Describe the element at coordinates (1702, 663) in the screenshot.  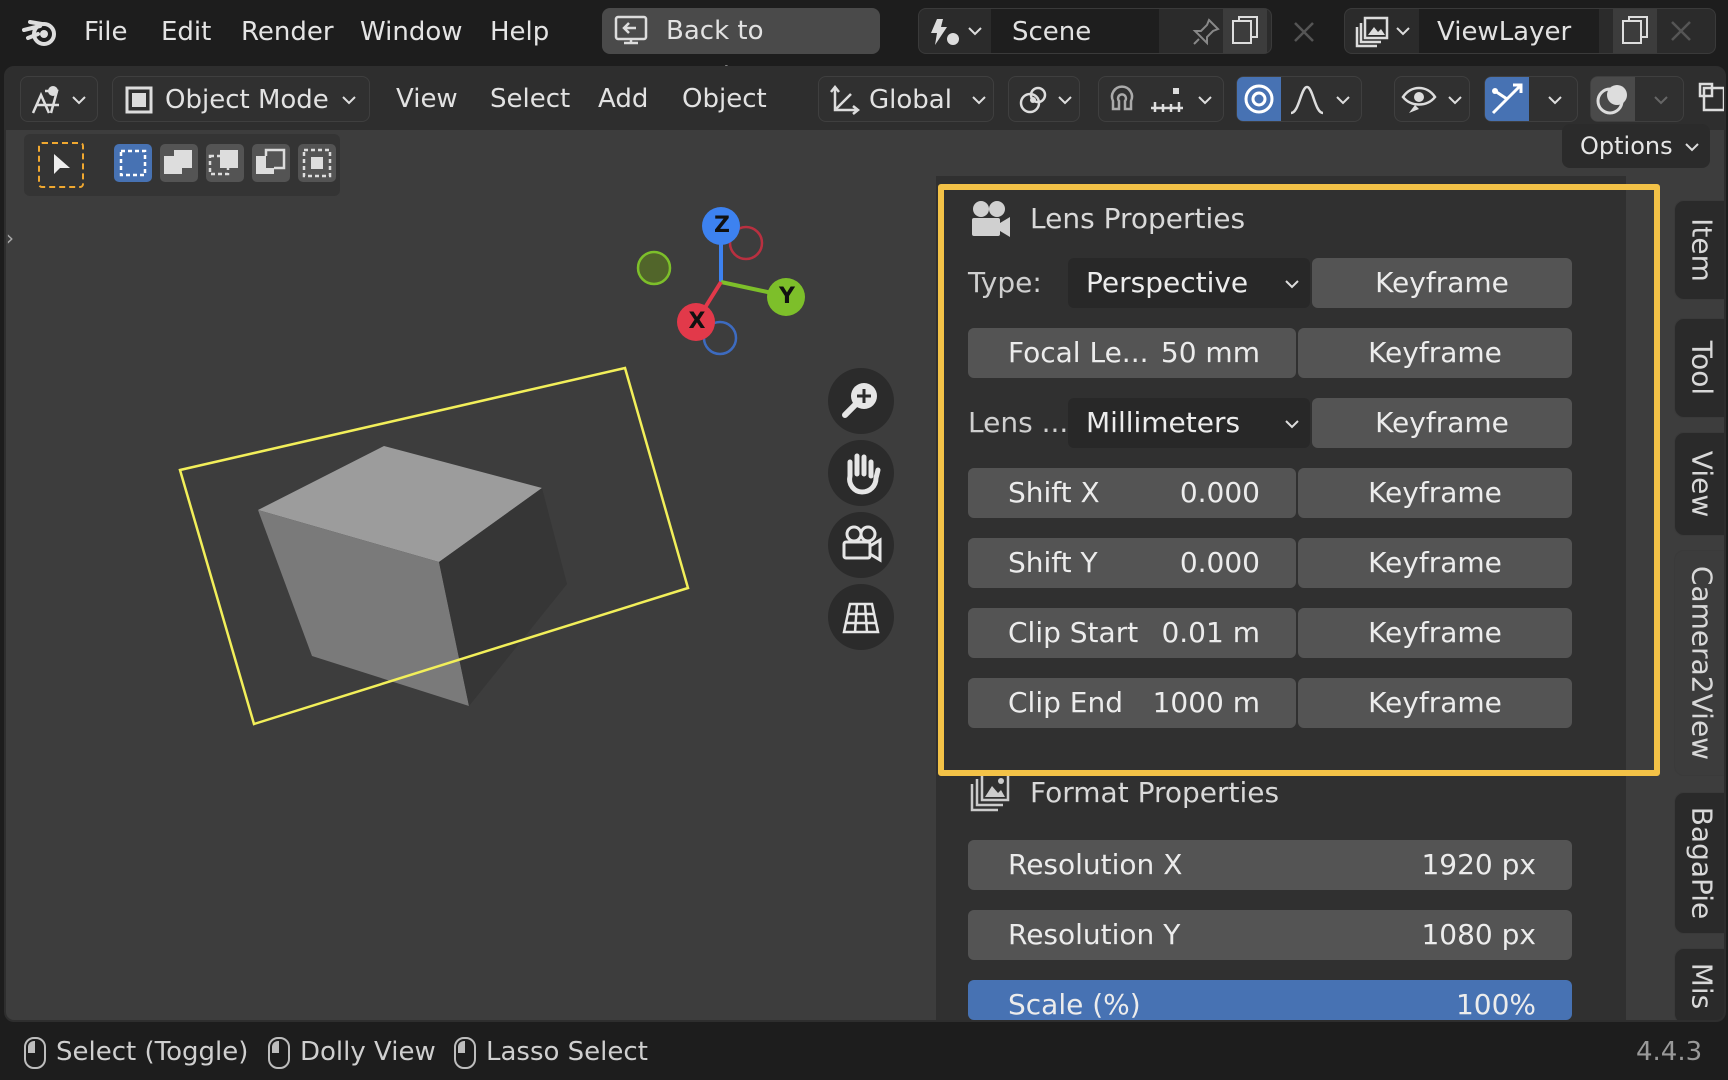
I see `tab-camera2view-label: Camera2View` at that location.